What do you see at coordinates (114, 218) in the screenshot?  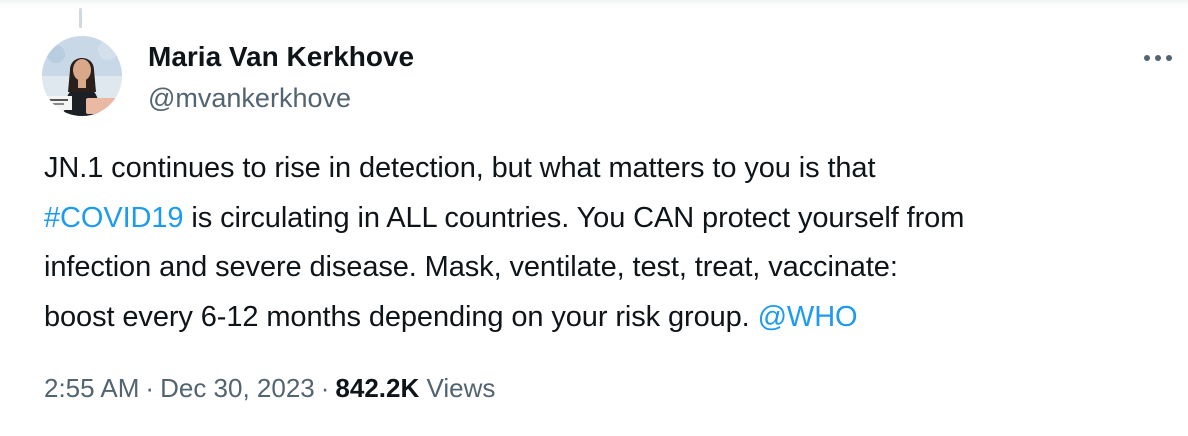 I see `hashtag-link: #COVID19` at bounding box center [114, 218].